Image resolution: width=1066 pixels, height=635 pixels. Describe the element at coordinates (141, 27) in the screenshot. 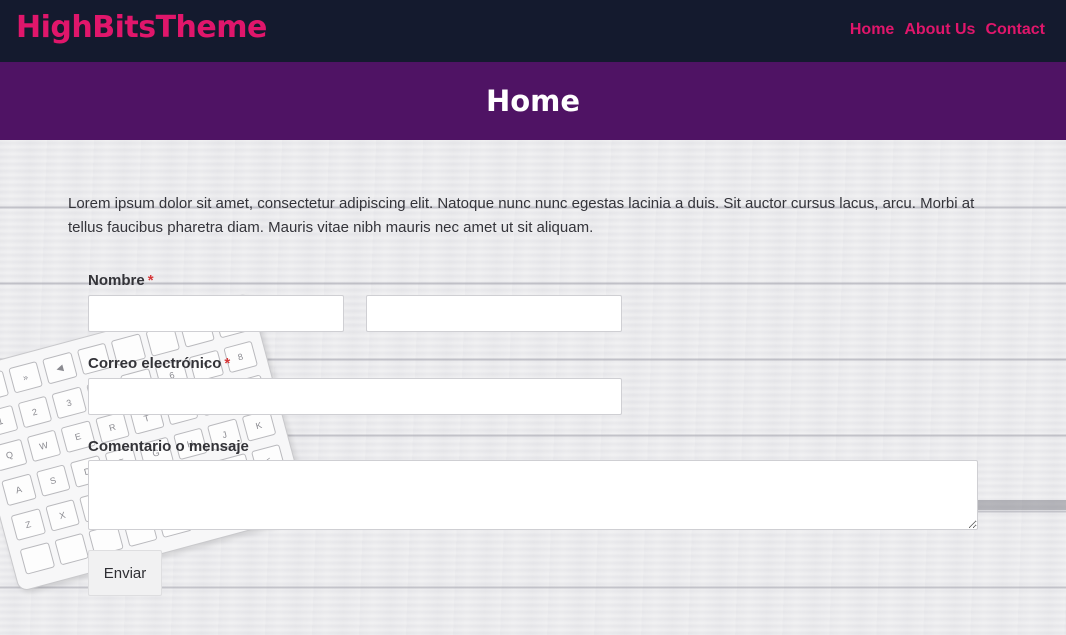

I see `site-logo: HighBitsTheme` at that location.